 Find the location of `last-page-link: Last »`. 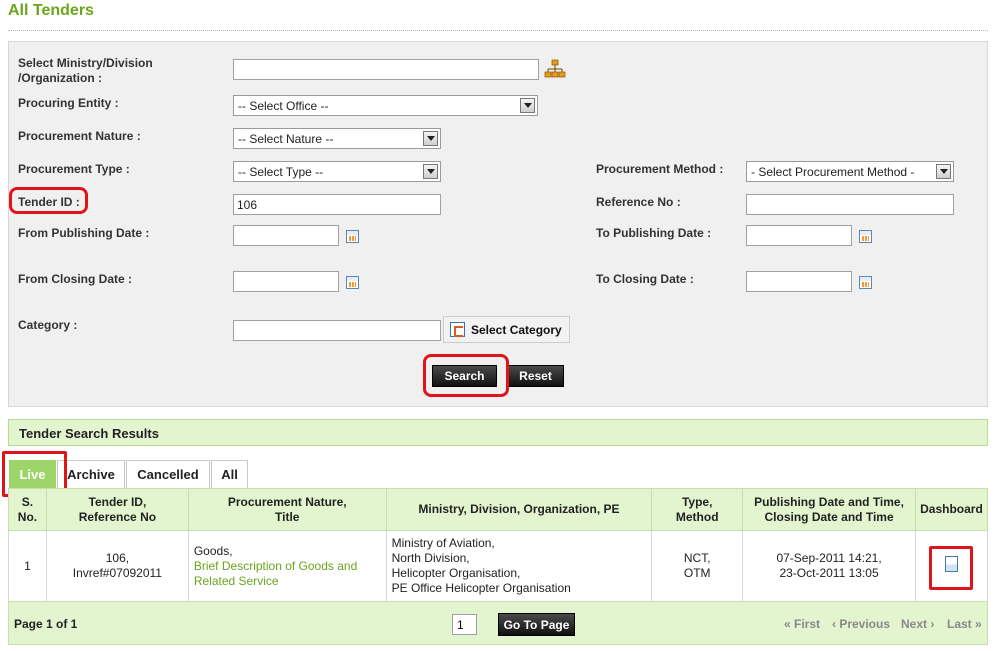

last-page-link: Last » is located at coordinates (964, 624).